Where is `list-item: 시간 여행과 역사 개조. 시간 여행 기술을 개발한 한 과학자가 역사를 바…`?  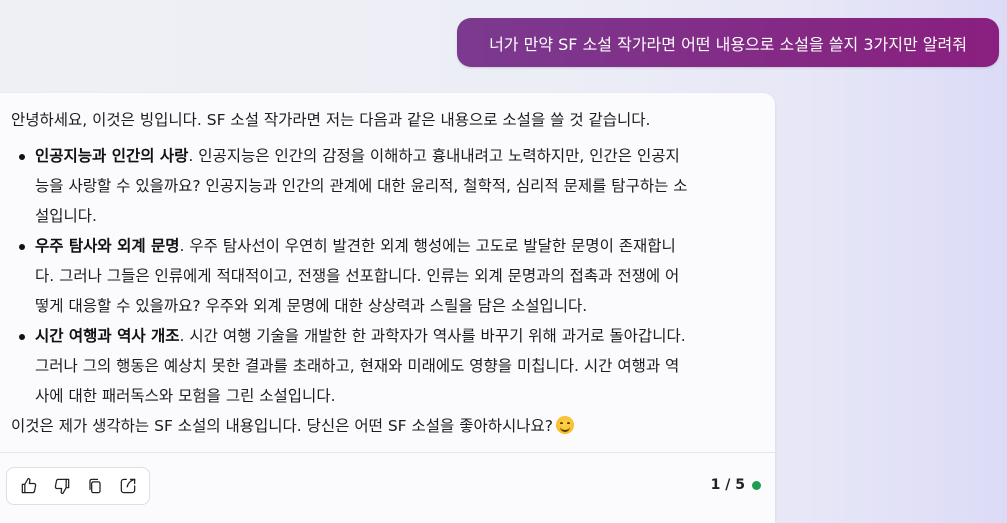 list-item: 시간 여행과 역사 개조. 시간 여행 기술을 개발한 한 과학자가 역사를 바… is located at coordinates (385, 366).